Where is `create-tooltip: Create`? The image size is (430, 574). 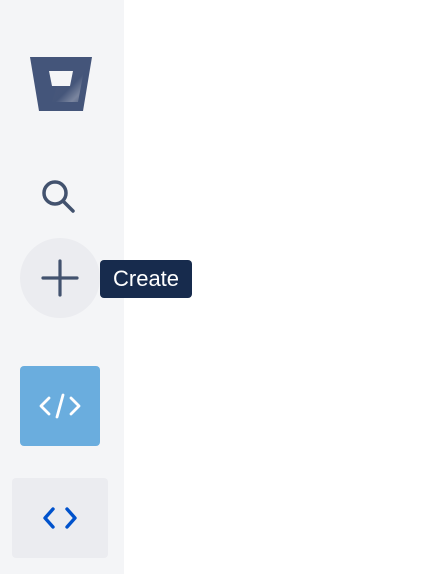
create-tooltip: Create is located at coordinates (146, 279).